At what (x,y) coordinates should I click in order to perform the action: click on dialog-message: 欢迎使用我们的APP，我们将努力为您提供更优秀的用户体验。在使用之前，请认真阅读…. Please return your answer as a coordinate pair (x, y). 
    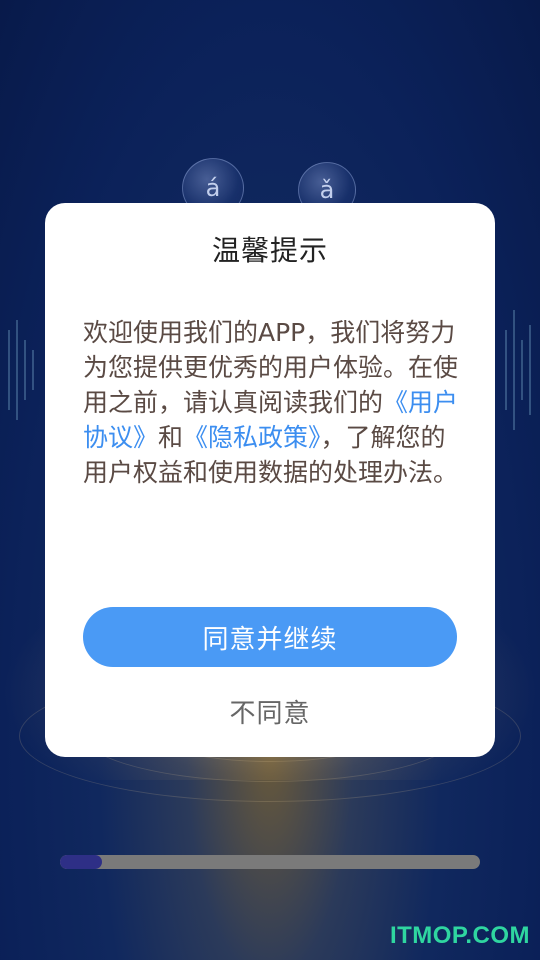
    Looking at the image, I should click on (271, 402).